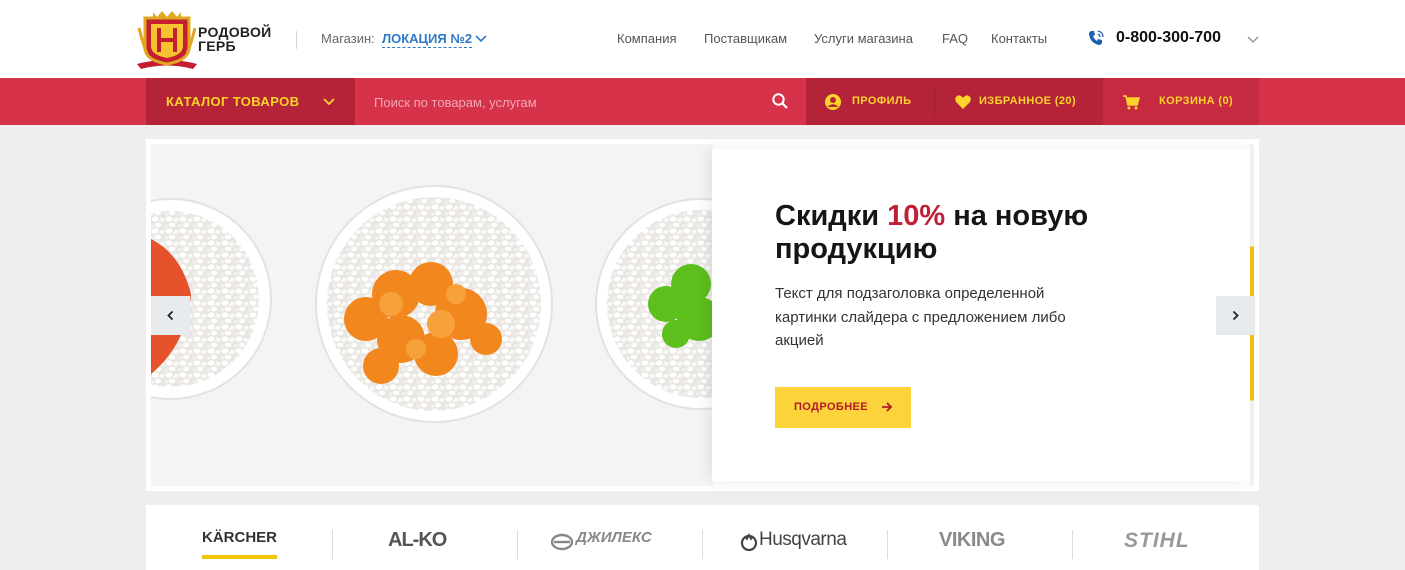  What do you see at coordinates (1027, 101) in the screenshot?
I see `favorites-link: ИЗБРАННОЕ (20)` at bounding box center [1027, 101].